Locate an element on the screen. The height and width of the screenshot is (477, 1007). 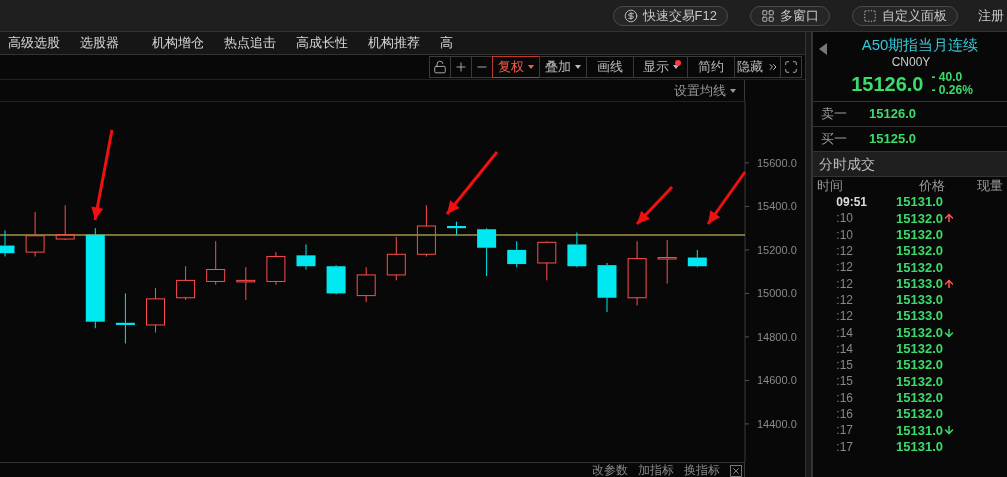
indicator-link: 改参数 is located at coordinates (610, 470).